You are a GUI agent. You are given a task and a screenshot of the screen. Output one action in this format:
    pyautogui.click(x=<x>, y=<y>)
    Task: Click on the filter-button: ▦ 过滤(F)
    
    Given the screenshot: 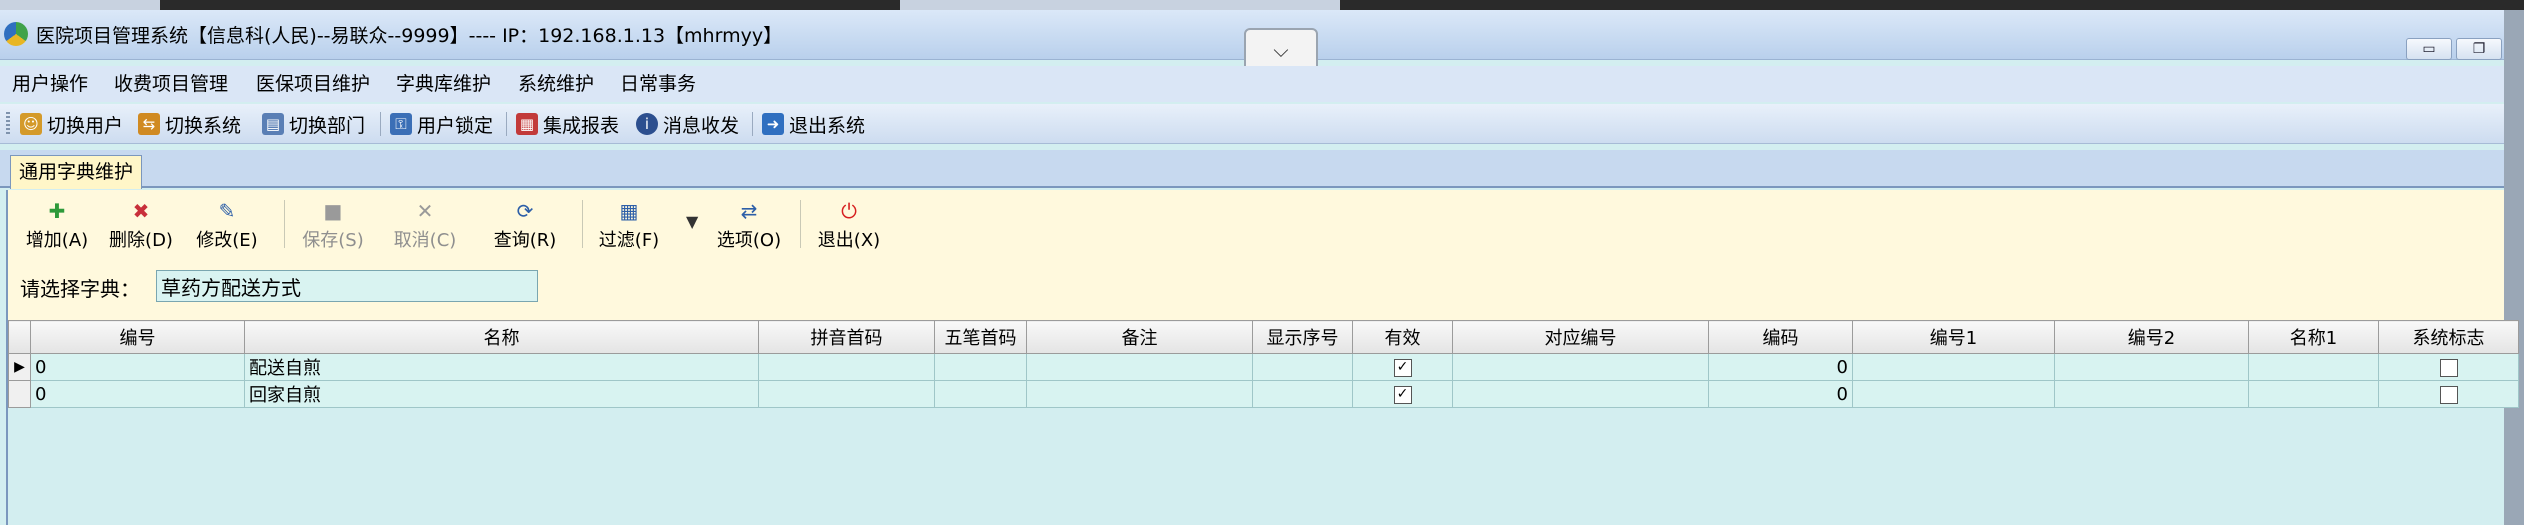 What is the action you would take?
    pyautogui.click(x=629, y=224)
    